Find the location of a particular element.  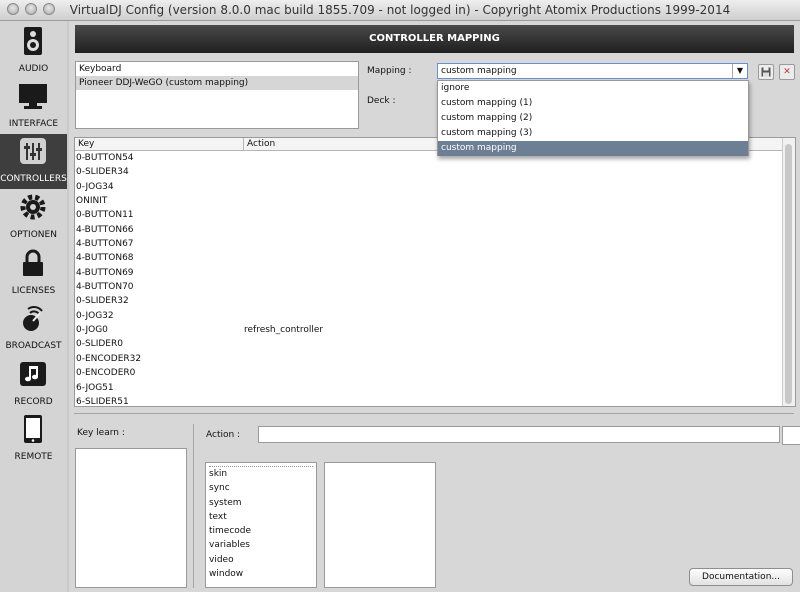

sidebar-item-licenses: LICENSES is located at coordinates (33, 273).